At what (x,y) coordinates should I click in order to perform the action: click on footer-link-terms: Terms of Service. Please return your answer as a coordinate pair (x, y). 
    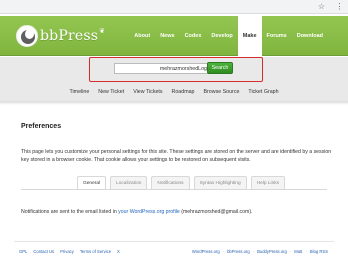
    Looking at the image, I should click on (95, 251).